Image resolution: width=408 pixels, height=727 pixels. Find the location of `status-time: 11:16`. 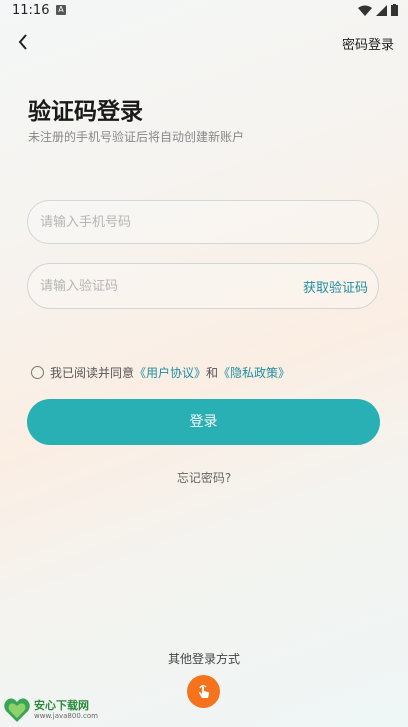

status-time: 11:16 is located at coordinates (31, 10).